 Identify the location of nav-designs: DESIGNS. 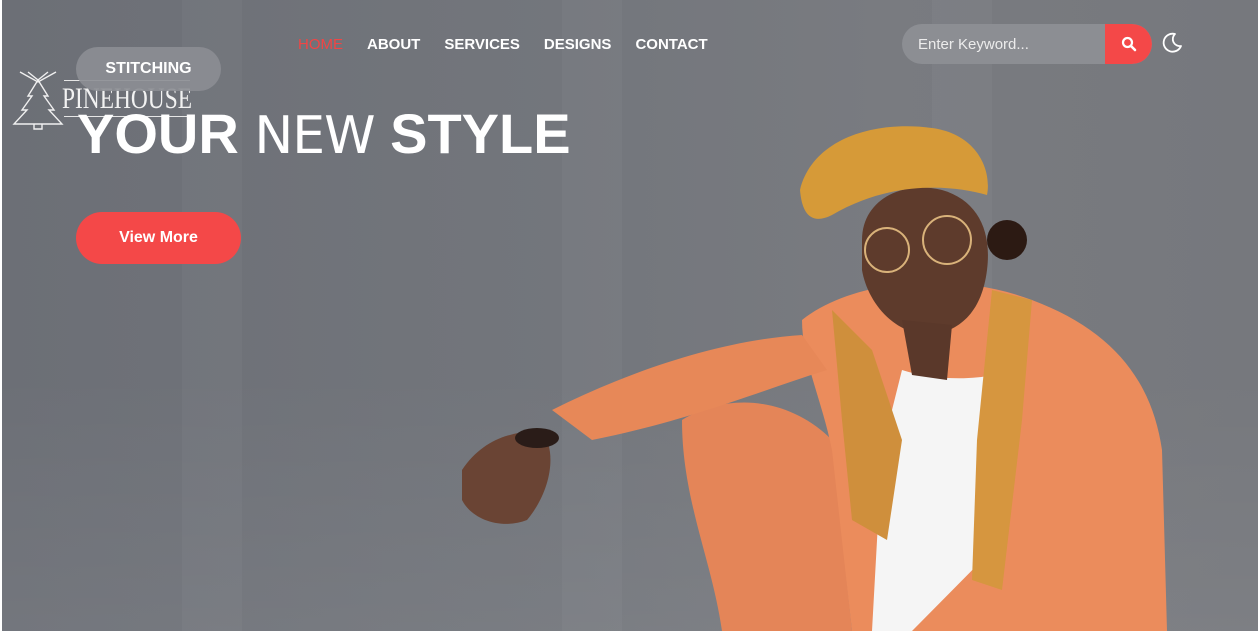
(578, 44).